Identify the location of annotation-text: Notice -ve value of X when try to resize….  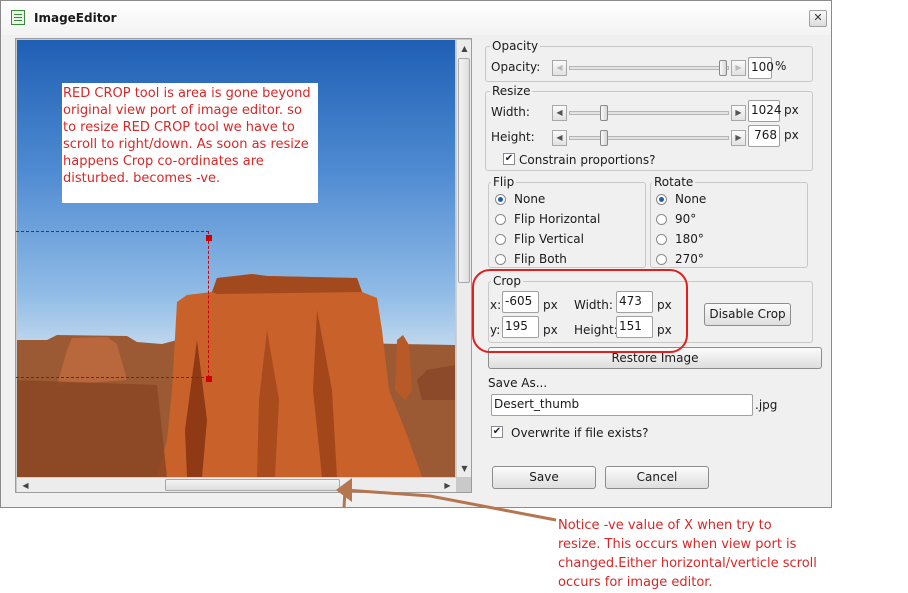
(687, 554).